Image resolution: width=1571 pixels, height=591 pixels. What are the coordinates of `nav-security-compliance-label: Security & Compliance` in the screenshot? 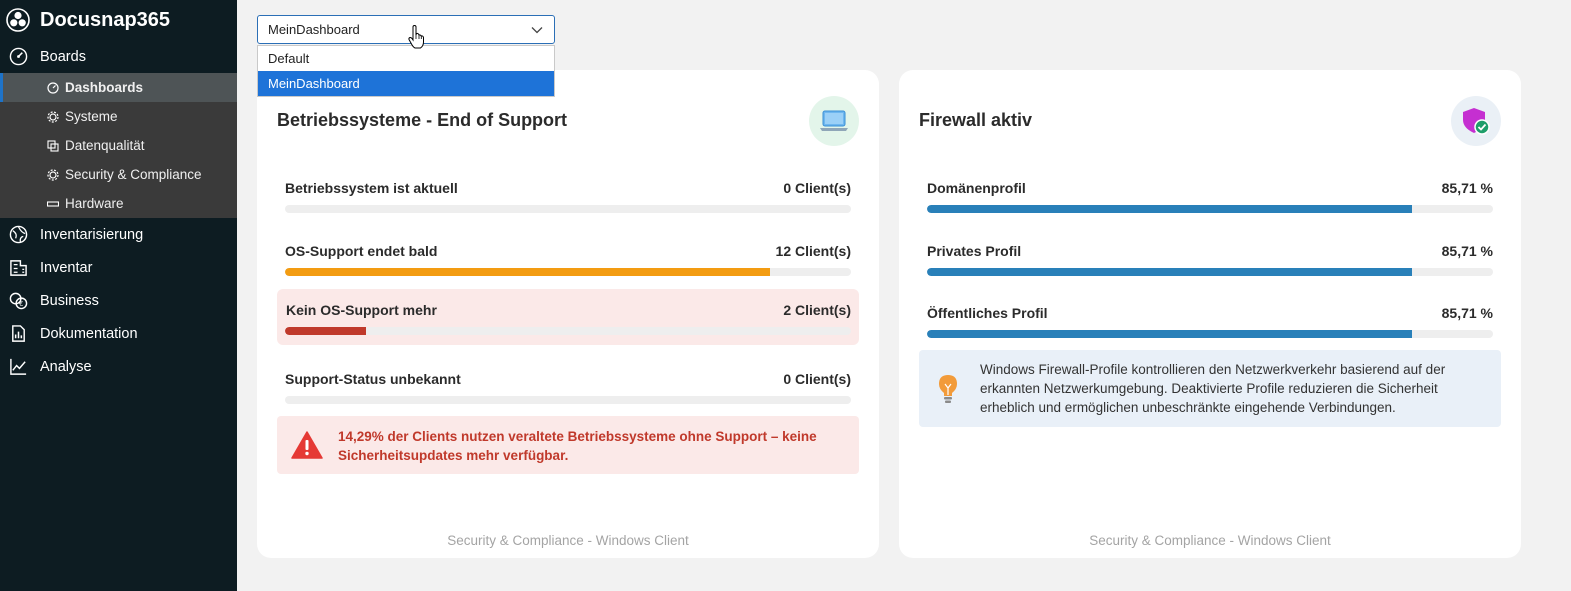 It's located at (133, 174).